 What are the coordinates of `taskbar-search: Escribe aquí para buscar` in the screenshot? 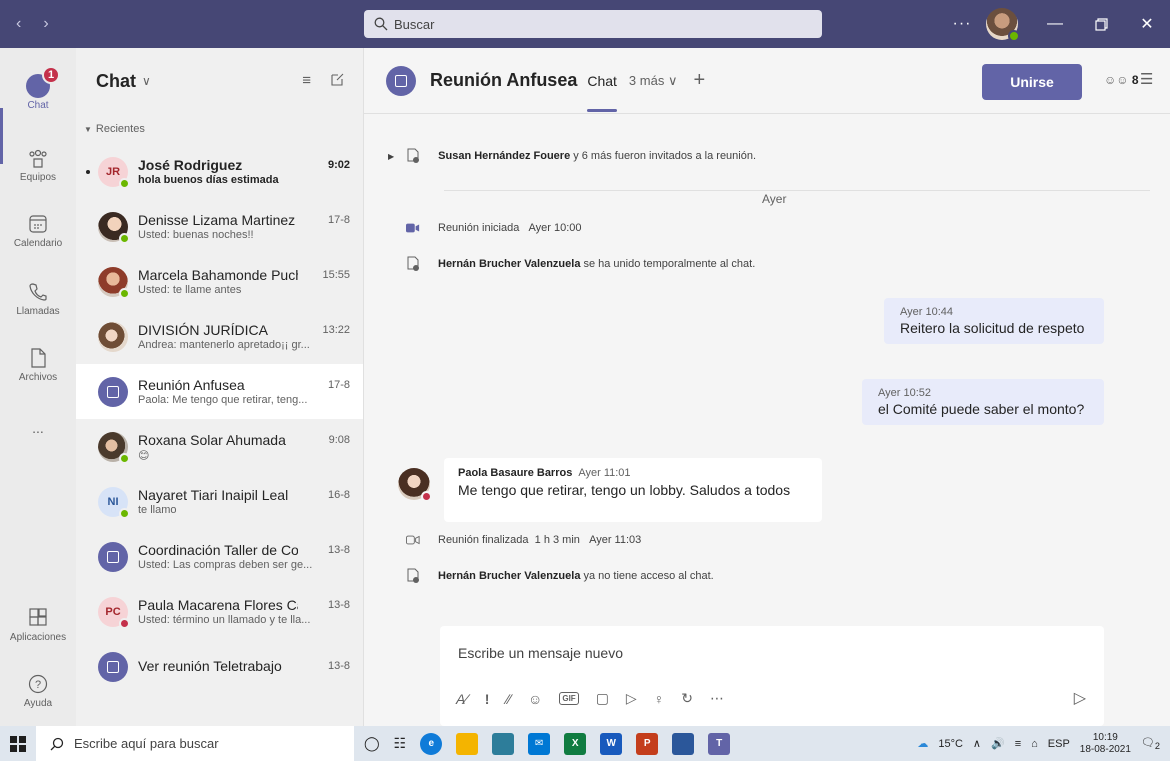 It's located at (195, 743).